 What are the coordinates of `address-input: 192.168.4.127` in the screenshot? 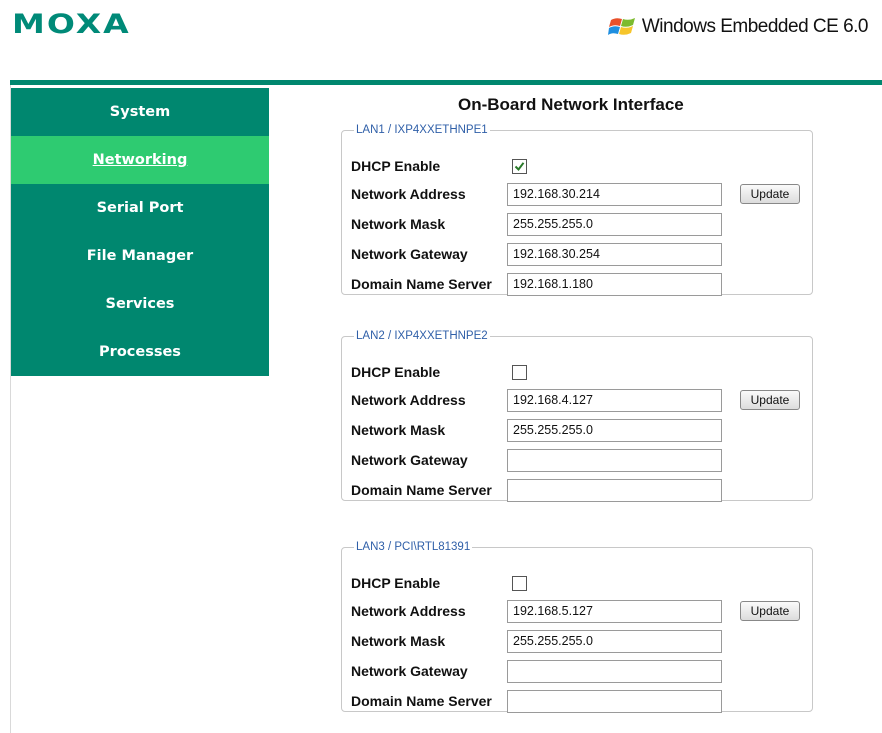 It's located at (614, 400).